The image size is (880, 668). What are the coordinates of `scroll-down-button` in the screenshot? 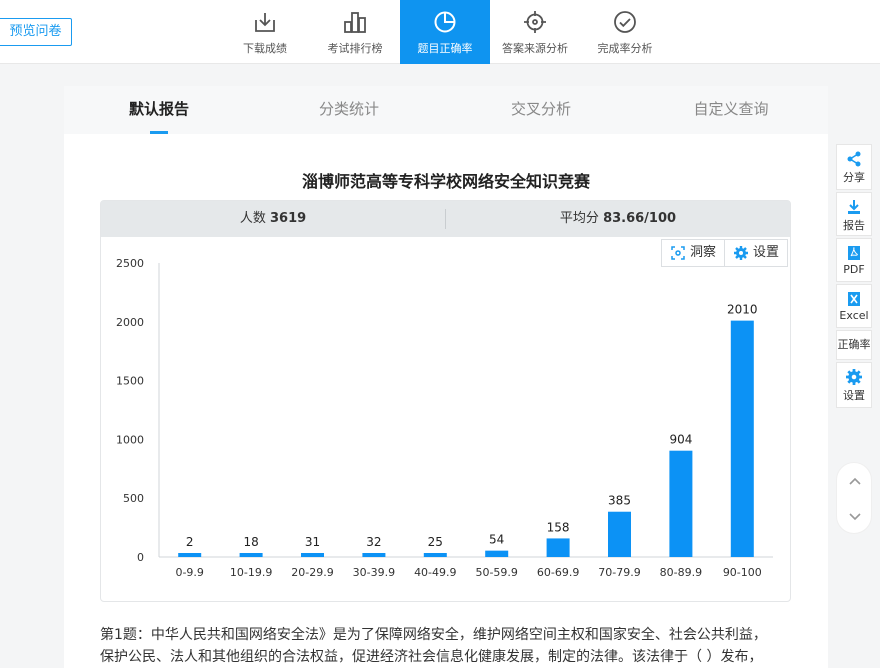 It's located at (855, 517).